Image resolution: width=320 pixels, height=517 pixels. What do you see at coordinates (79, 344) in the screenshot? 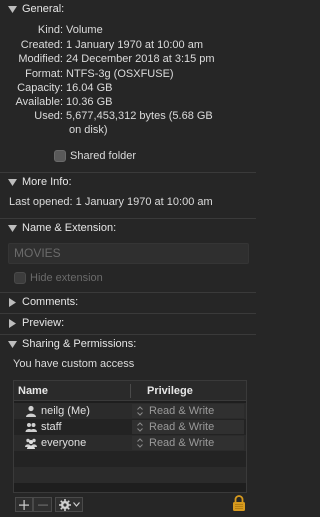
I see `section-sharing-title: Sharing & Permissions:` at bounding box center [79, 344].